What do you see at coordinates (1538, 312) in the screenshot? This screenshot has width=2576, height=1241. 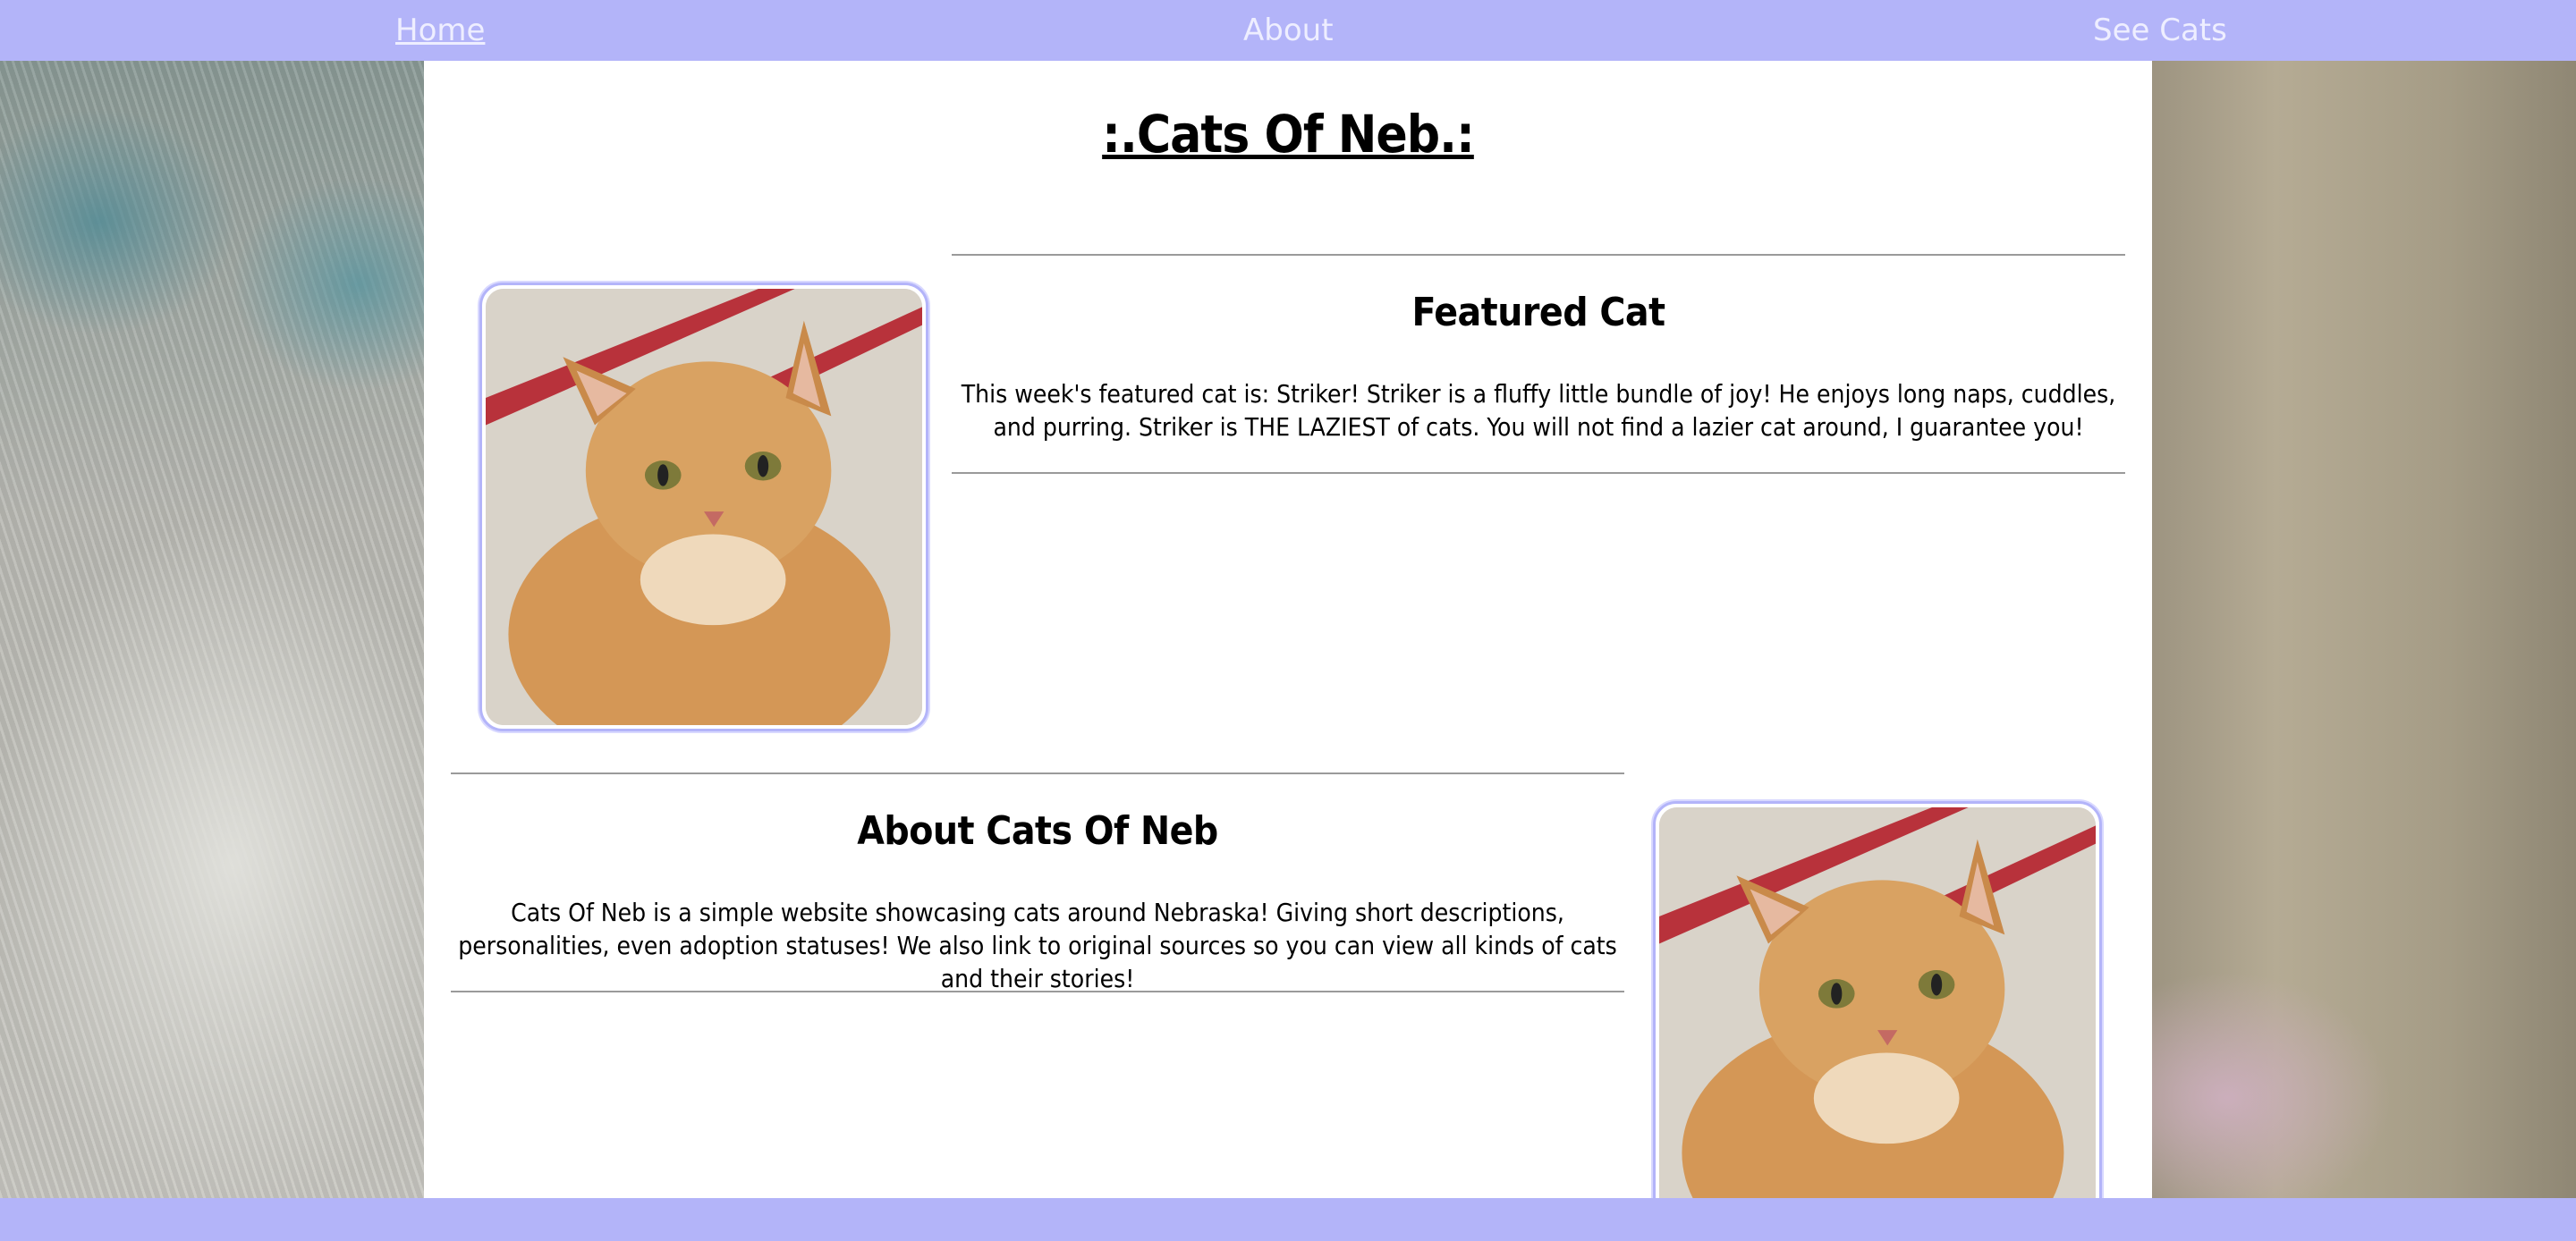 I see `featured-cat-heading: Featured Cat` at bounding box center [1538, 312].